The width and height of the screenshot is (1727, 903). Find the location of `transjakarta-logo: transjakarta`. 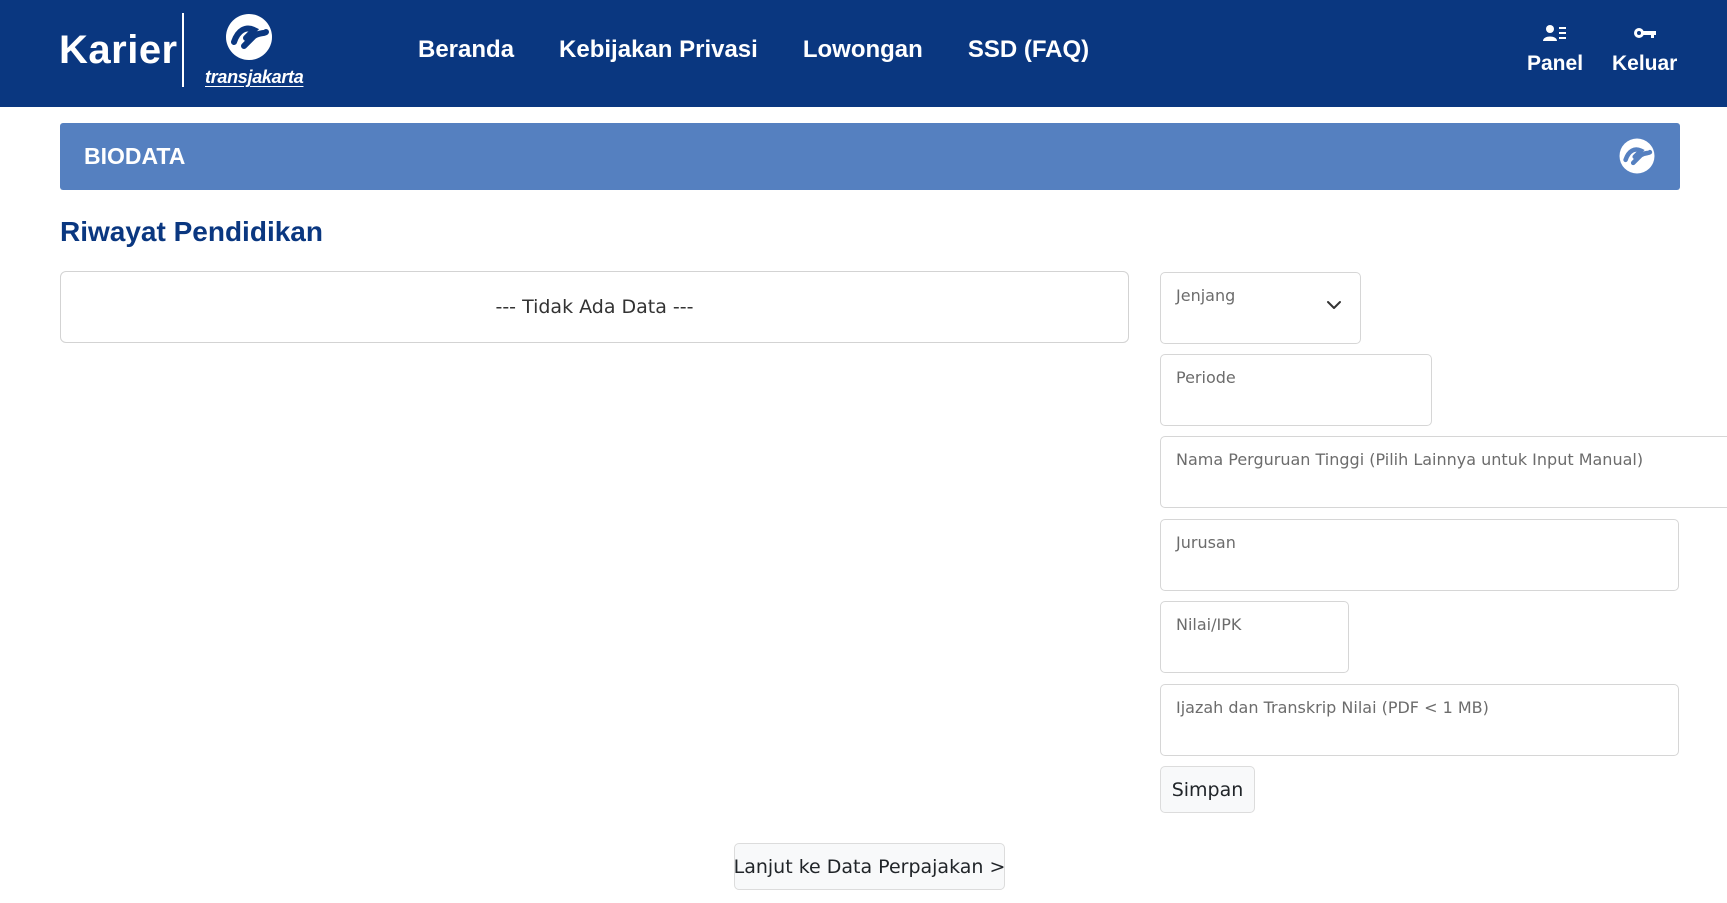

transjakarta-logo: transjakarta is located at coordinates (252, 50).